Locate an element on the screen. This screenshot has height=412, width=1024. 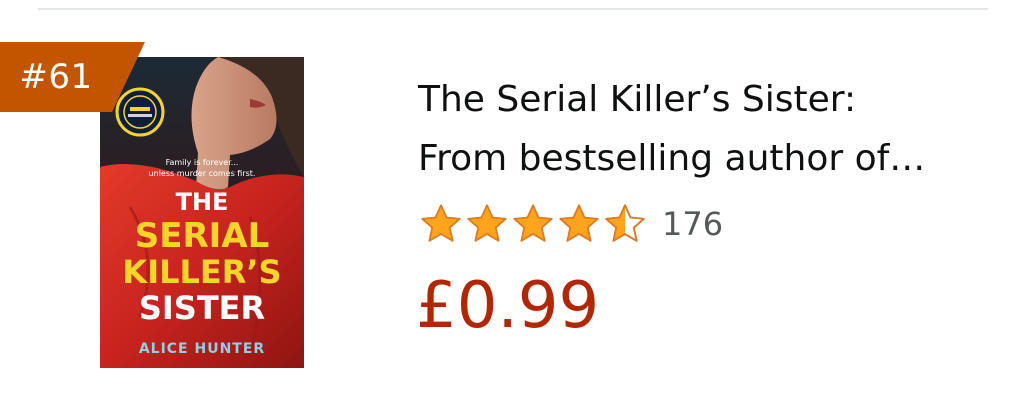
star-rating is located at coordinates (533, 224).